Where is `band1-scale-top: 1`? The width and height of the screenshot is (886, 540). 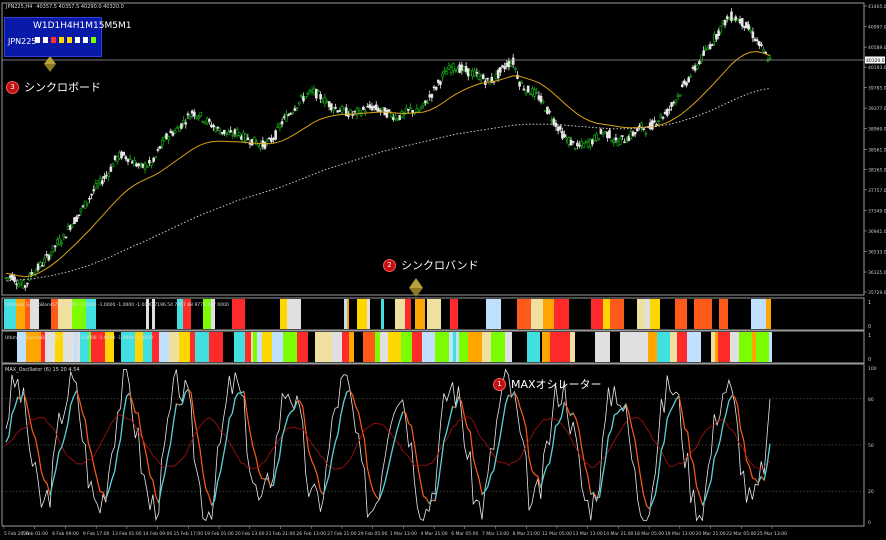 band1-scale-top: 1 is located at coordinates (869, 303).